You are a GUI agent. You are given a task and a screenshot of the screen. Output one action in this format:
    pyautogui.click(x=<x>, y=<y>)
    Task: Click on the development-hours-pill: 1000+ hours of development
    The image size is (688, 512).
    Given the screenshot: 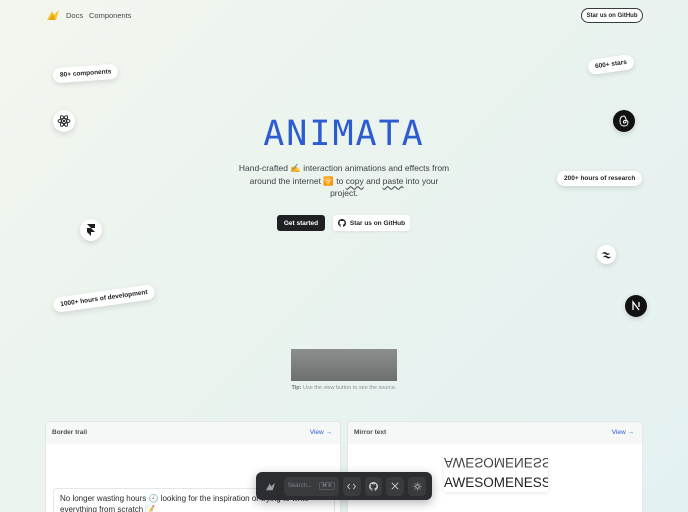 What is the action you would take?
    pyautogui.click(x=104, y=298)
    